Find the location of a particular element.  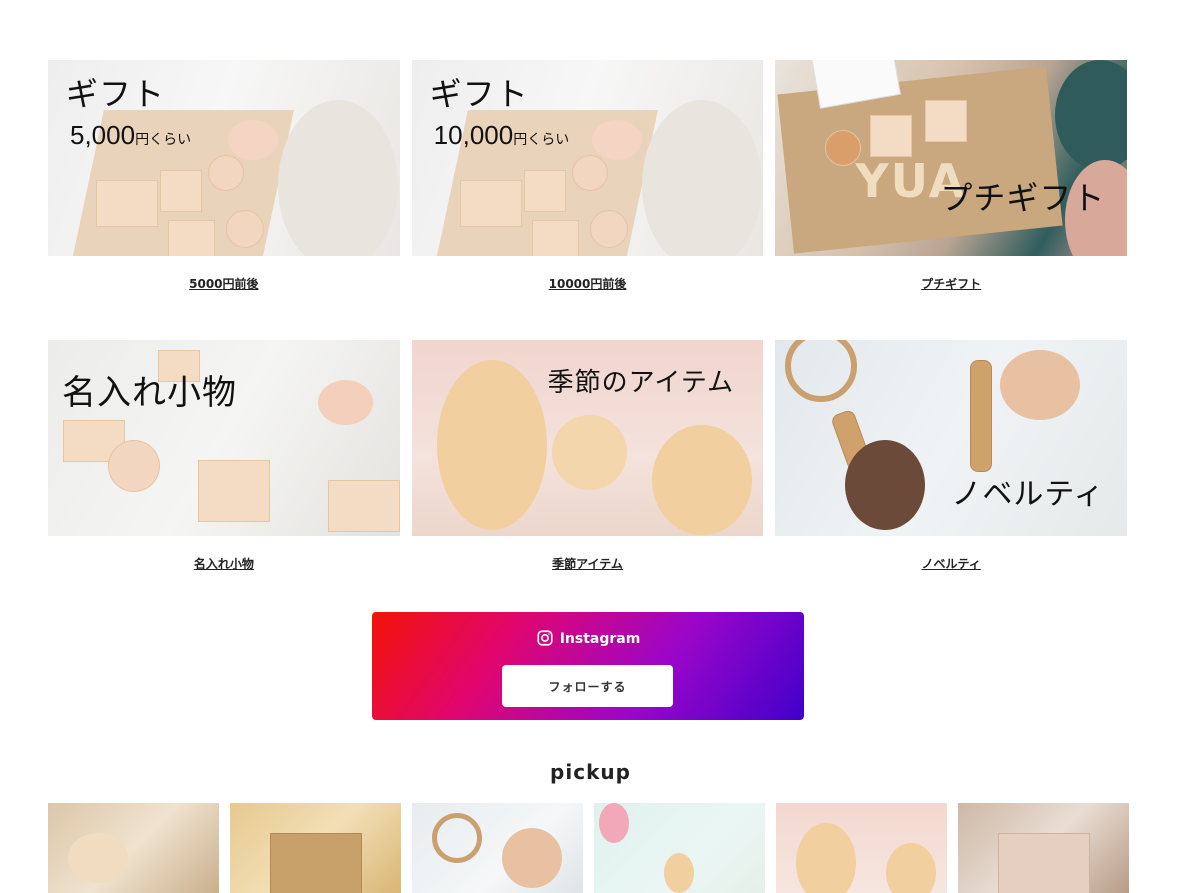

category-link: 季節アイテム is located at coordinates (587, 564).